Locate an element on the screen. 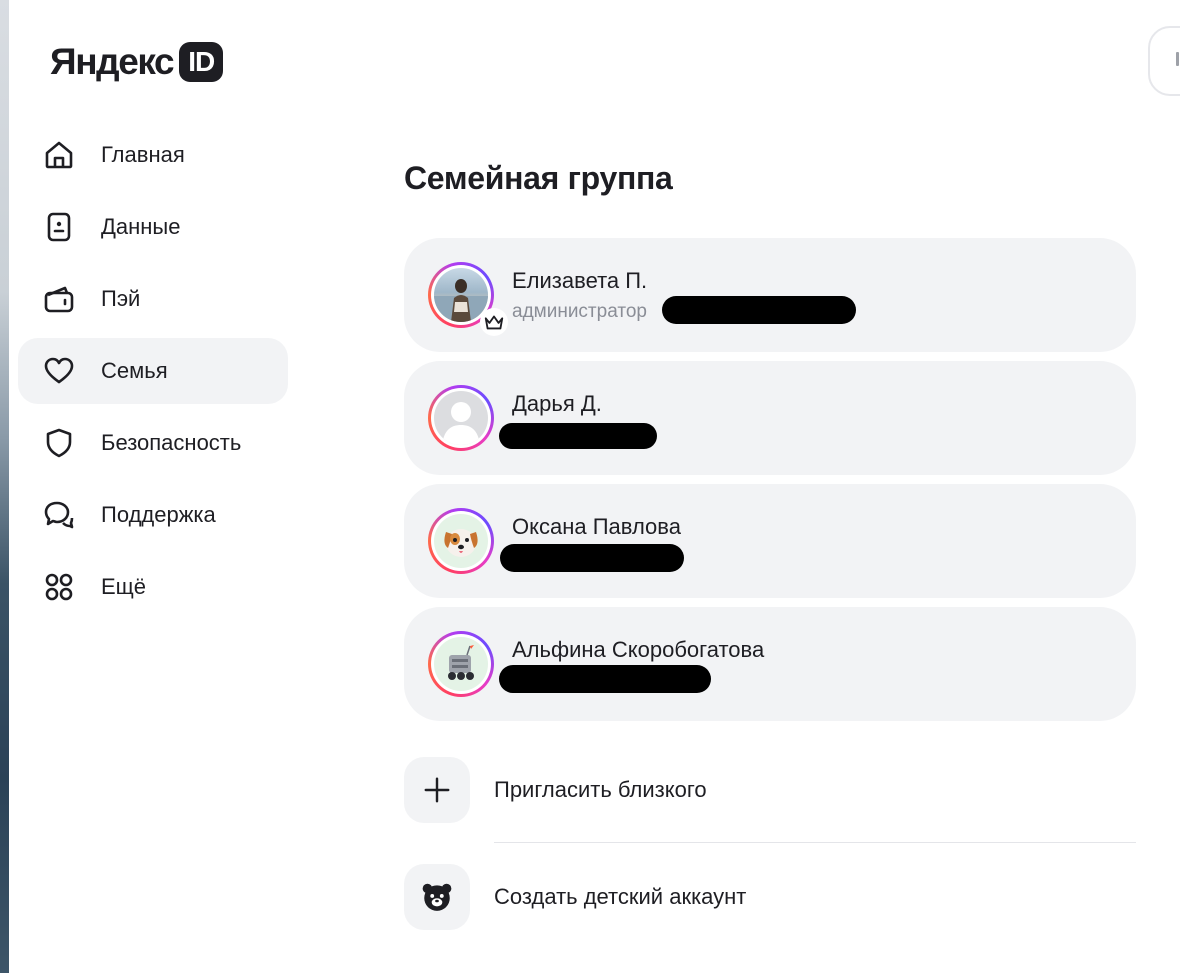  member-name: Елизавета П. is located at coordinates (580, 280).